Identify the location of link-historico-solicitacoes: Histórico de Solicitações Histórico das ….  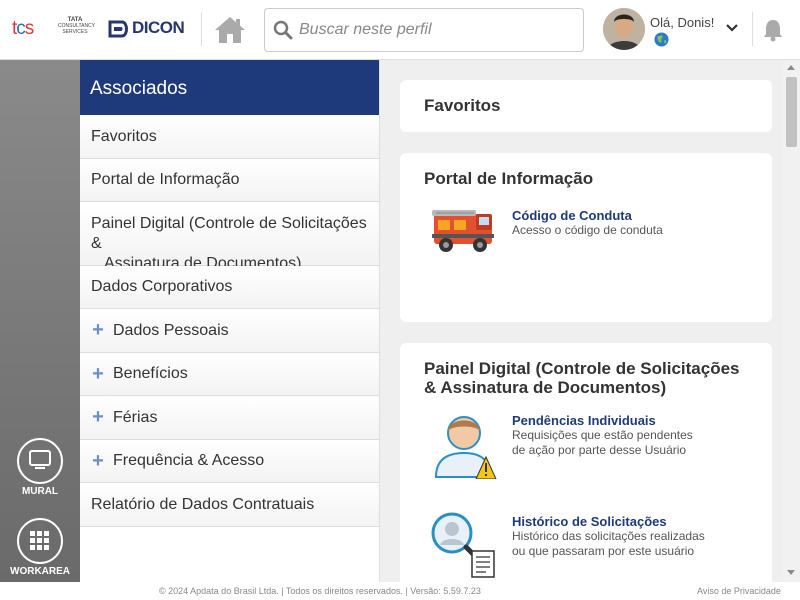
(608, 536).